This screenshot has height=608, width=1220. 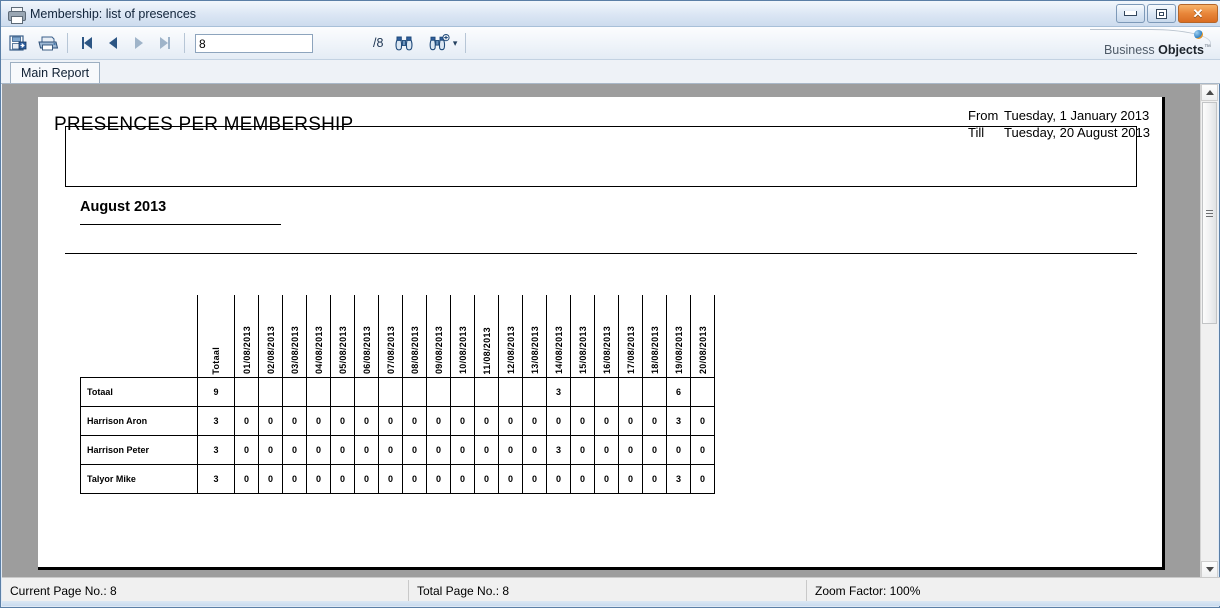 I want to click on first-page-icon, so click(x=88, y=43).